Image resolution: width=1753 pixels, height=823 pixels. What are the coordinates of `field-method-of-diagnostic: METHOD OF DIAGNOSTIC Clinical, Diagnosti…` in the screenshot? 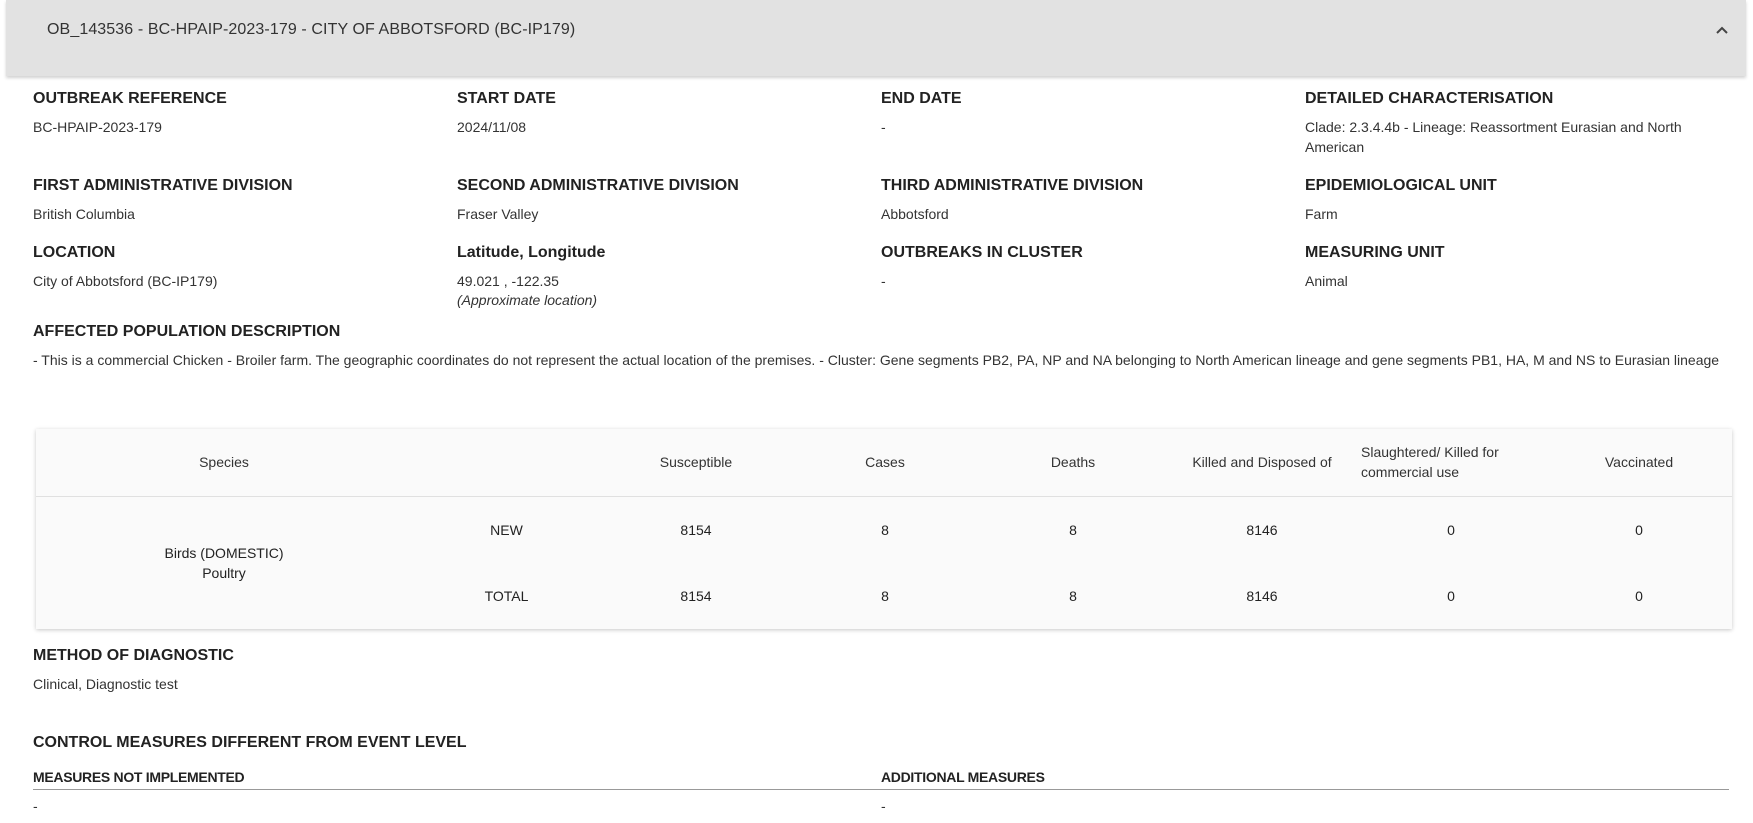 It's located at (333, 670).